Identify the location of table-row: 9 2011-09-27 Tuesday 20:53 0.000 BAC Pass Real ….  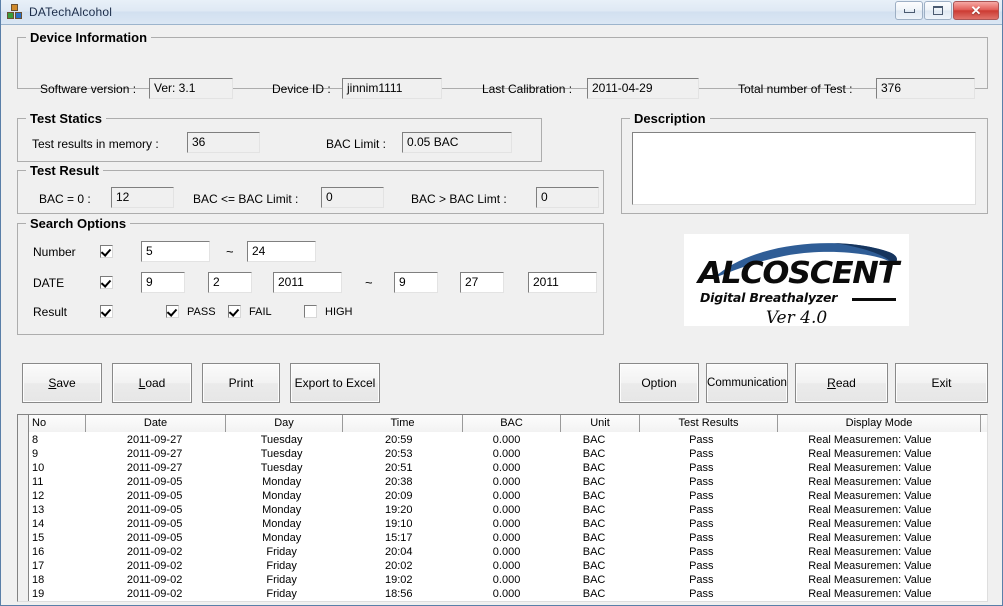
(508, 454).